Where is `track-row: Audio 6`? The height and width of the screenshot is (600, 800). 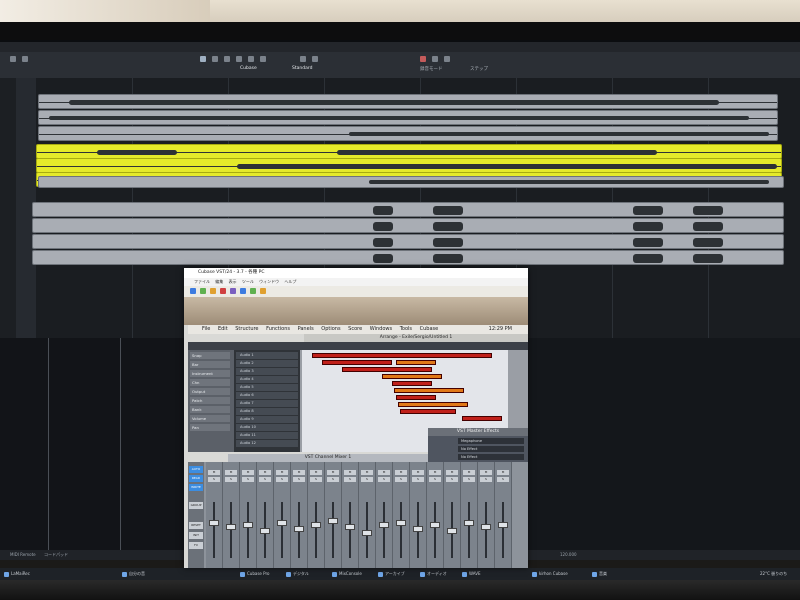 track-row: Audio 6 is located at coordinates (267, 395).